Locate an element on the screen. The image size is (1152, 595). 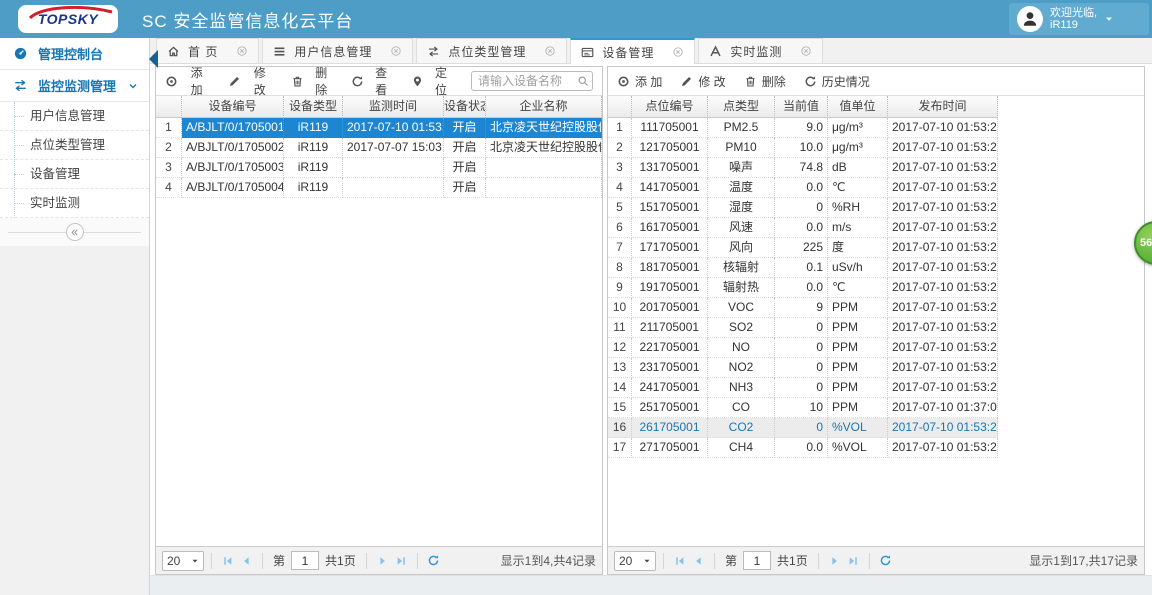
row-number-cell: 1 is located at coordinates (169, 128).